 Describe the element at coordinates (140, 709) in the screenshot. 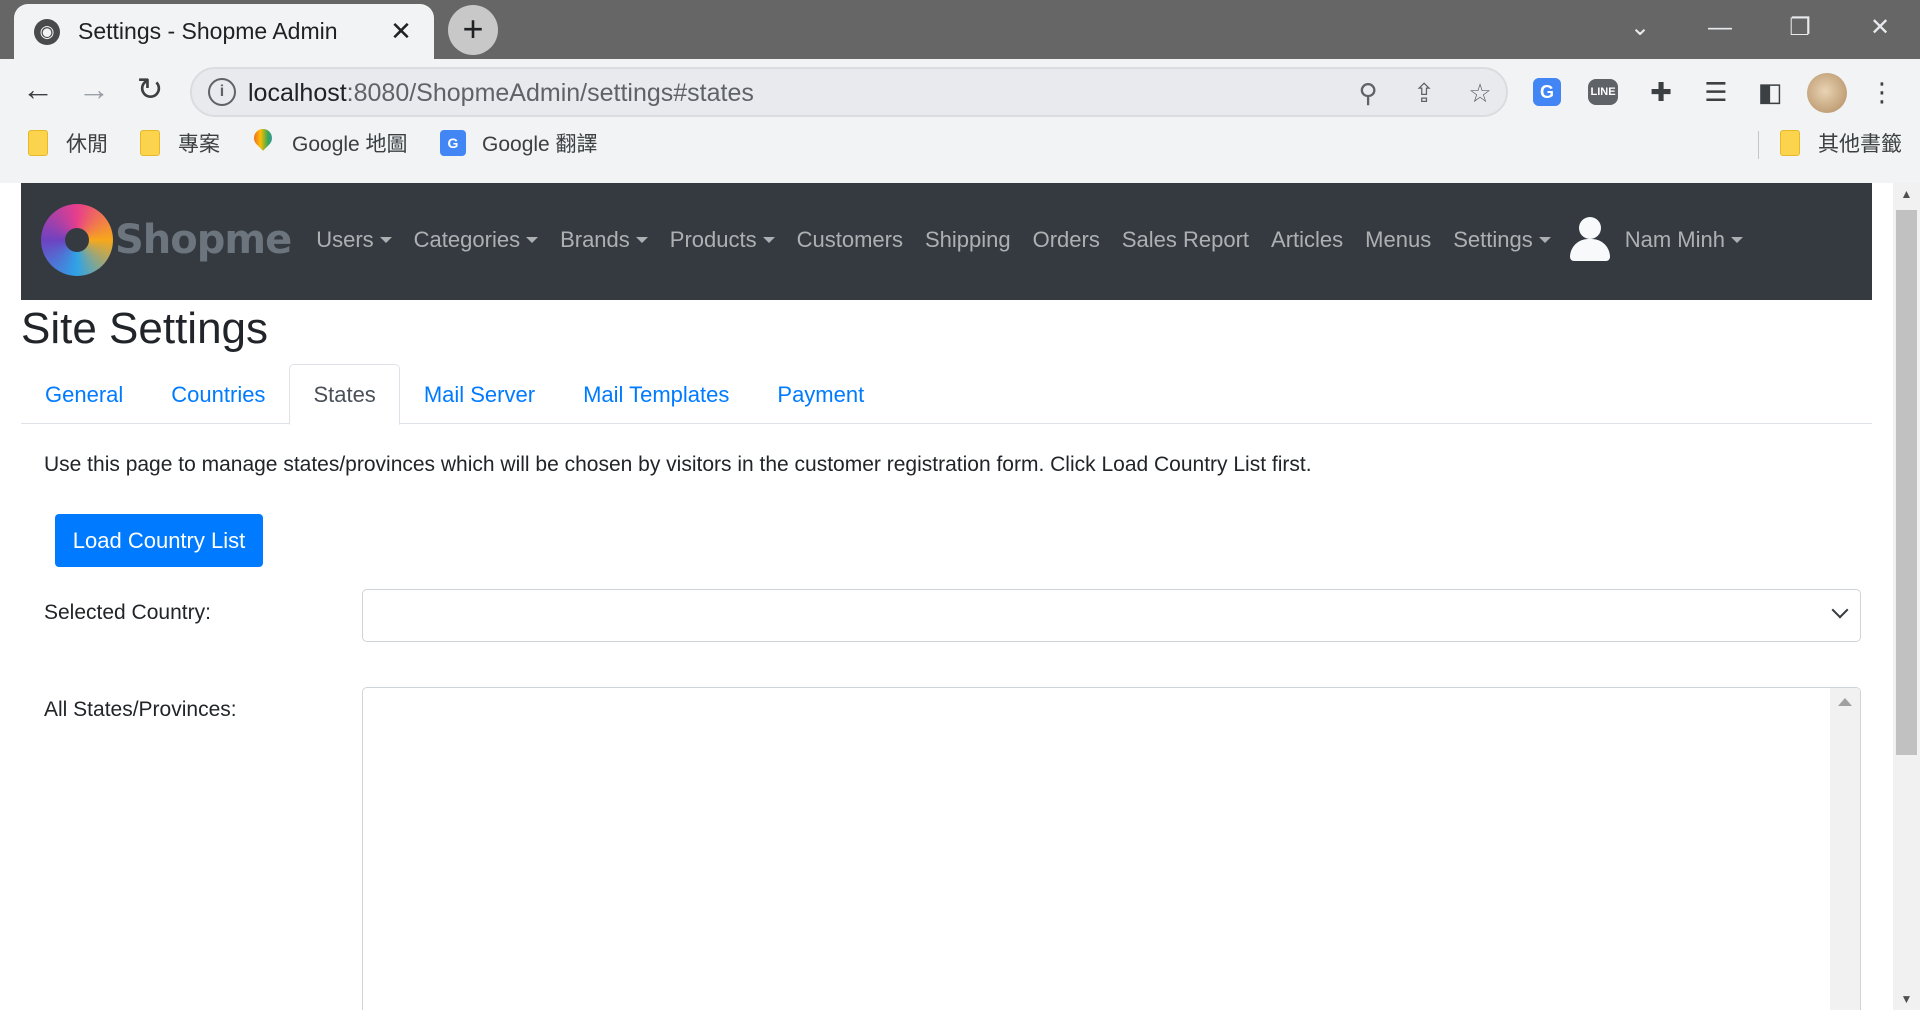

I see `states-label: All States/Provinces:` at that location.